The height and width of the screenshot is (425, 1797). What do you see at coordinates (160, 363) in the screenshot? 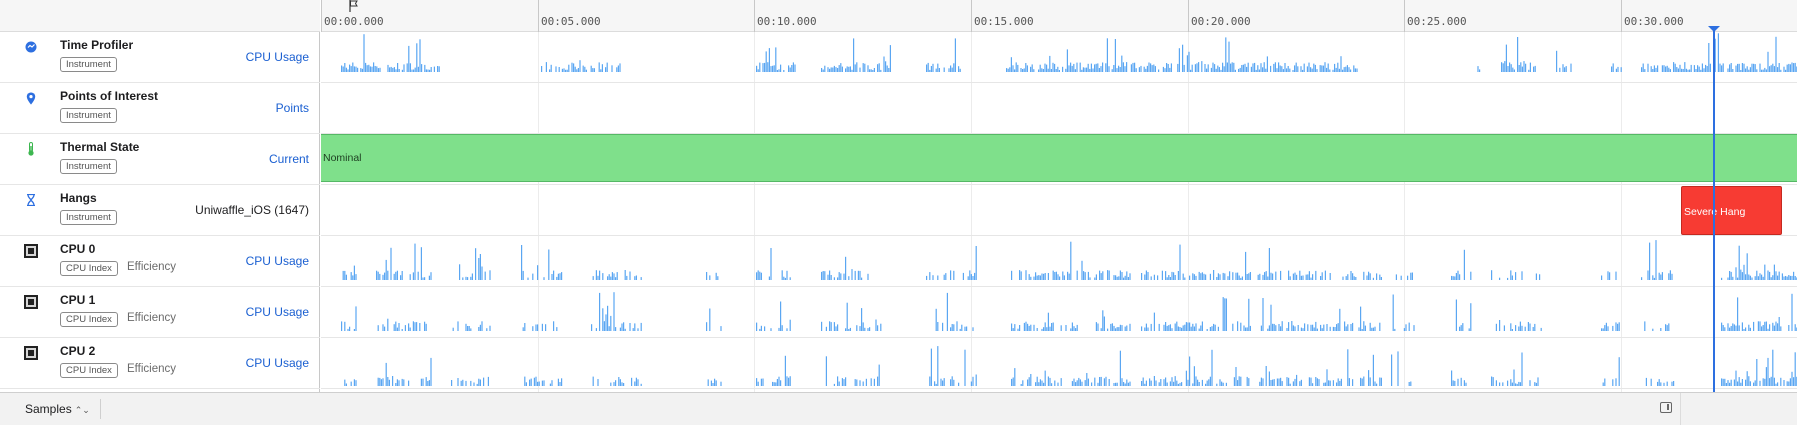
I see `track-row-cpu-2: CPU 2 CPU Index Efficiency CPU Usage` at bounding box center [160, 363].